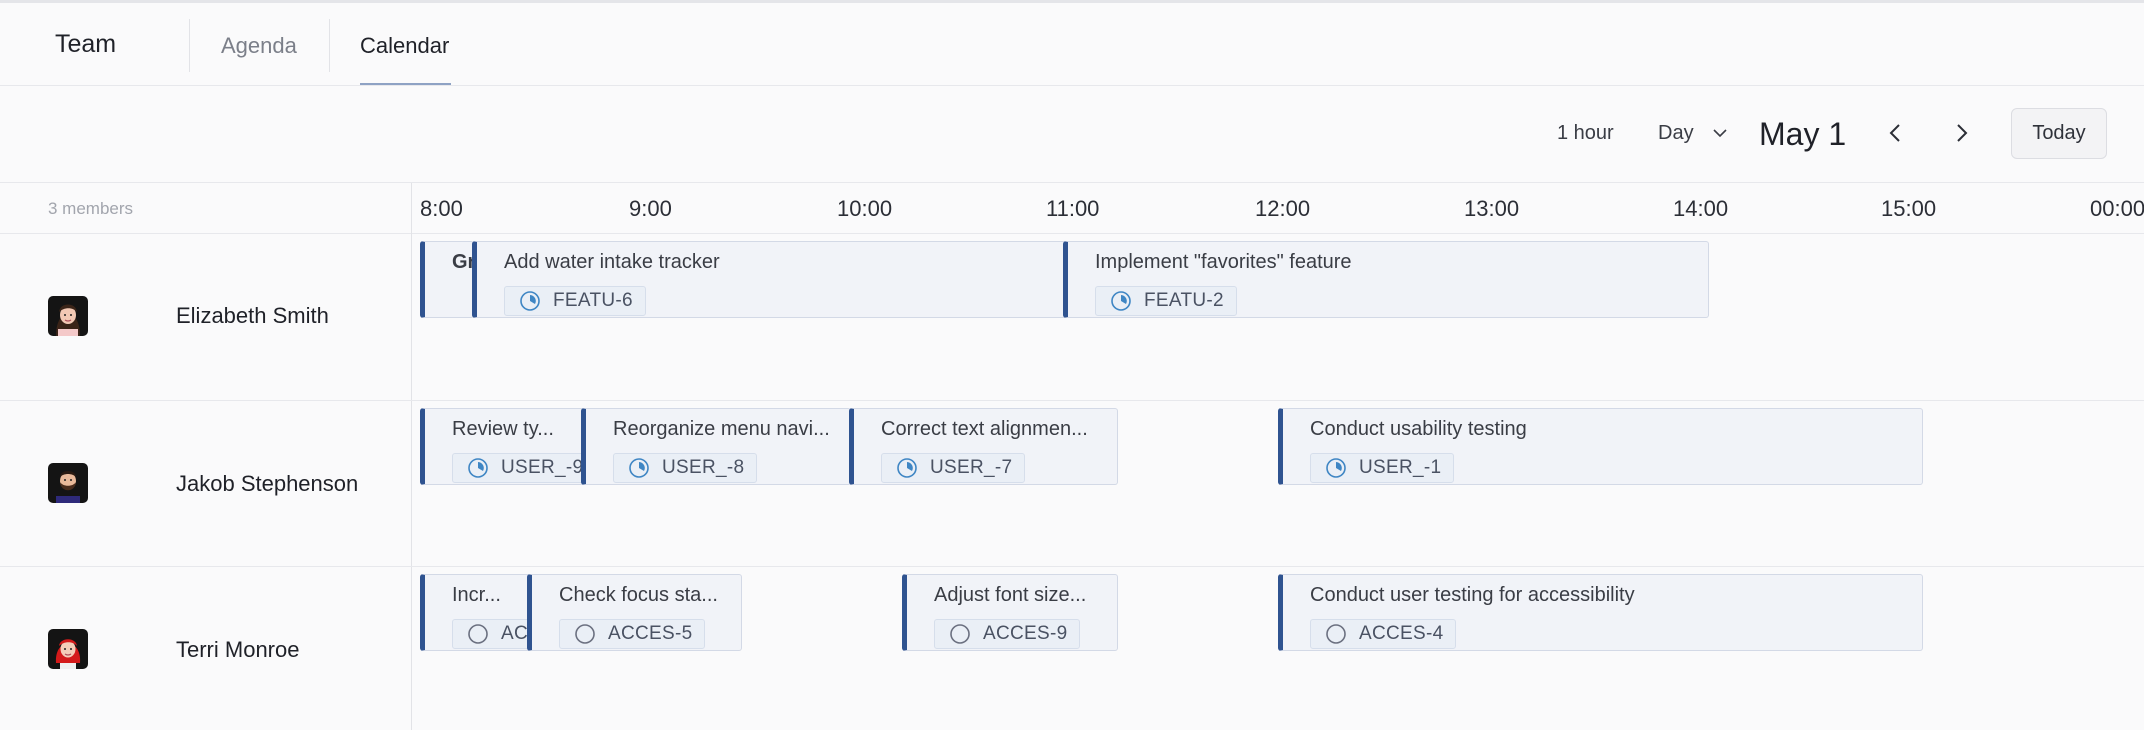  I want to click on event-card: Review ty... USER_-9, so click(502, 446).